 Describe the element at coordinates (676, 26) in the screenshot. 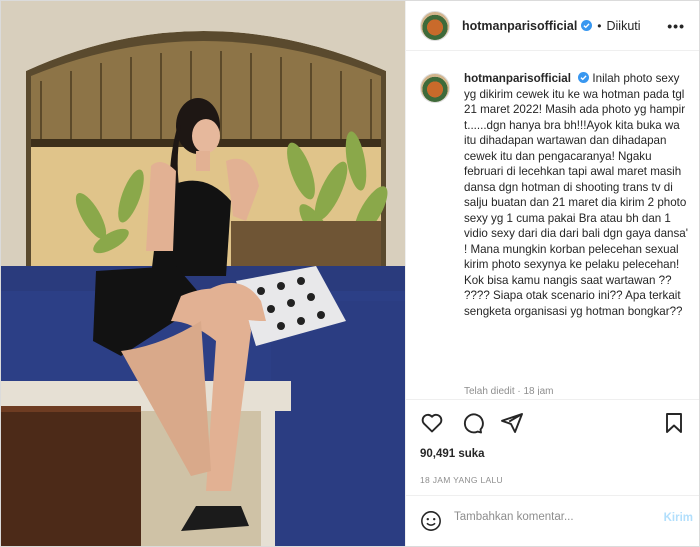

I see `more-options-icon: •••` at that location.